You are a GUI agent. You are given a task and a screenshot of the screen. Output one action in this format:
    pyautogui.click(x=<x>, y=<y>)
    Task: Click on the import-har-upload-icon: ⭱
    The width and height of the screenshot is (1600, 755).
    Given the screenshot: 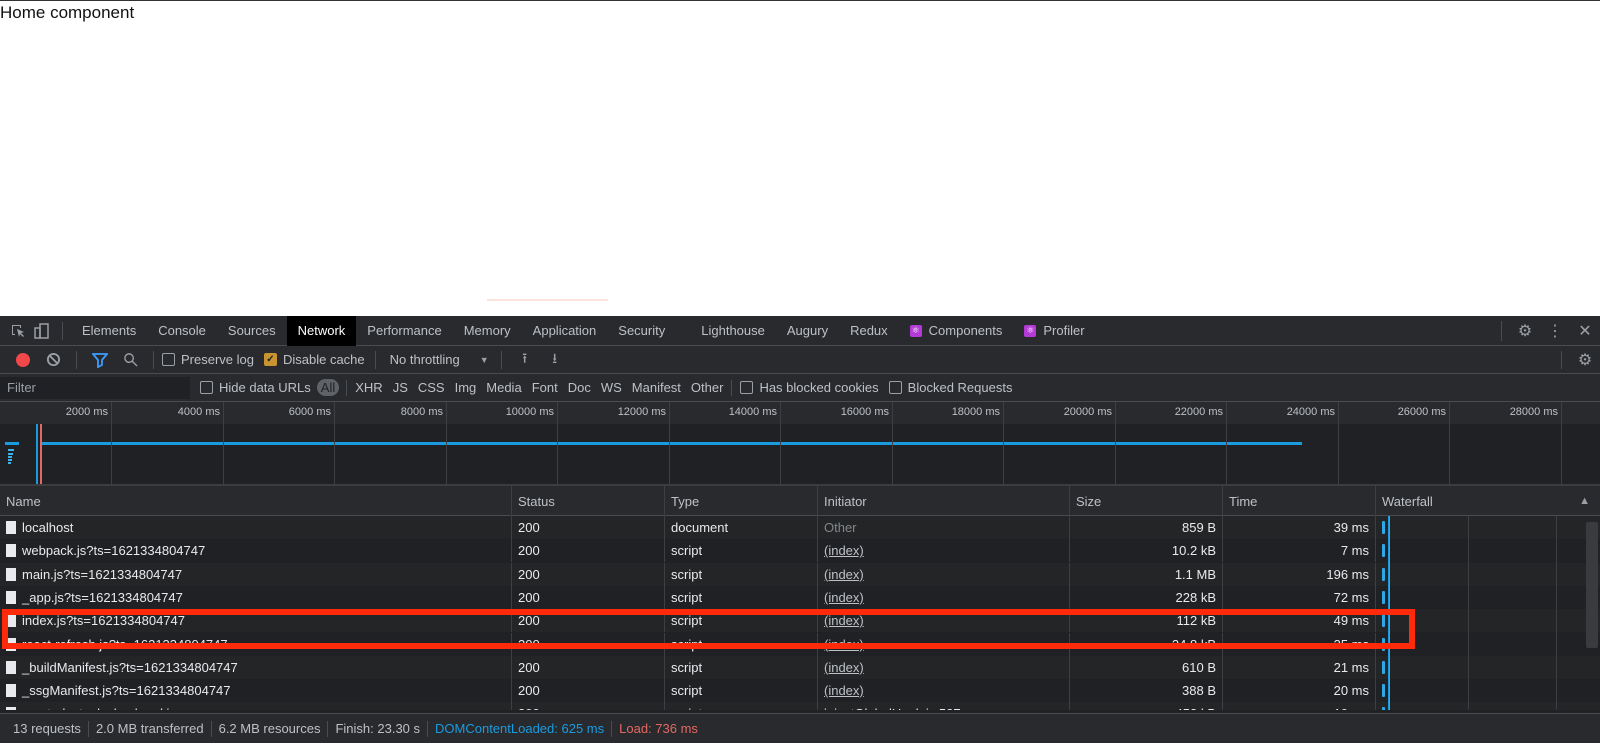 What is the action you would take?
    pyautogui.click(x=525, y=360)
    